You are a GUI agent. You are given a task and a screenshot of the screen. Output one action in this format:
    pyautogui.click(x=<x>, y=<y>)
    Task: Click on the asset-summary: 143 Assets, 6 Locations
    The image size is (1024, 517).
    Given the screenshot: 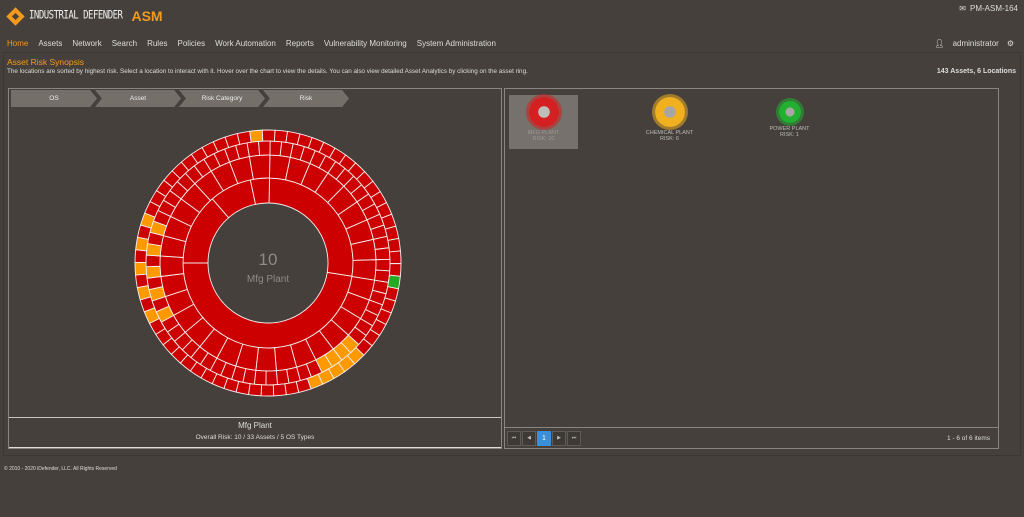 What is the action you would take?
    pyautogui.click(x=976, y=71)
    